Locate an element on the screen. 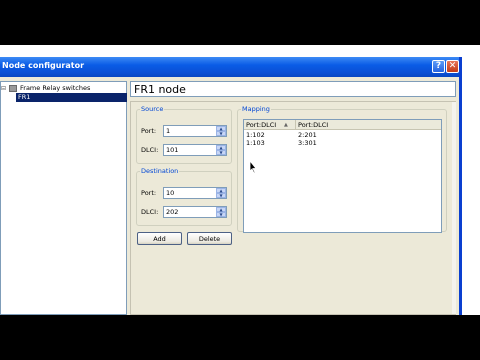 Image resolution: width=480 pixels, height=360 pixels. destination-group: Destination Port: ▲ ▼ DLCI: ▲ ▼ is located at coordinates (184, 197).